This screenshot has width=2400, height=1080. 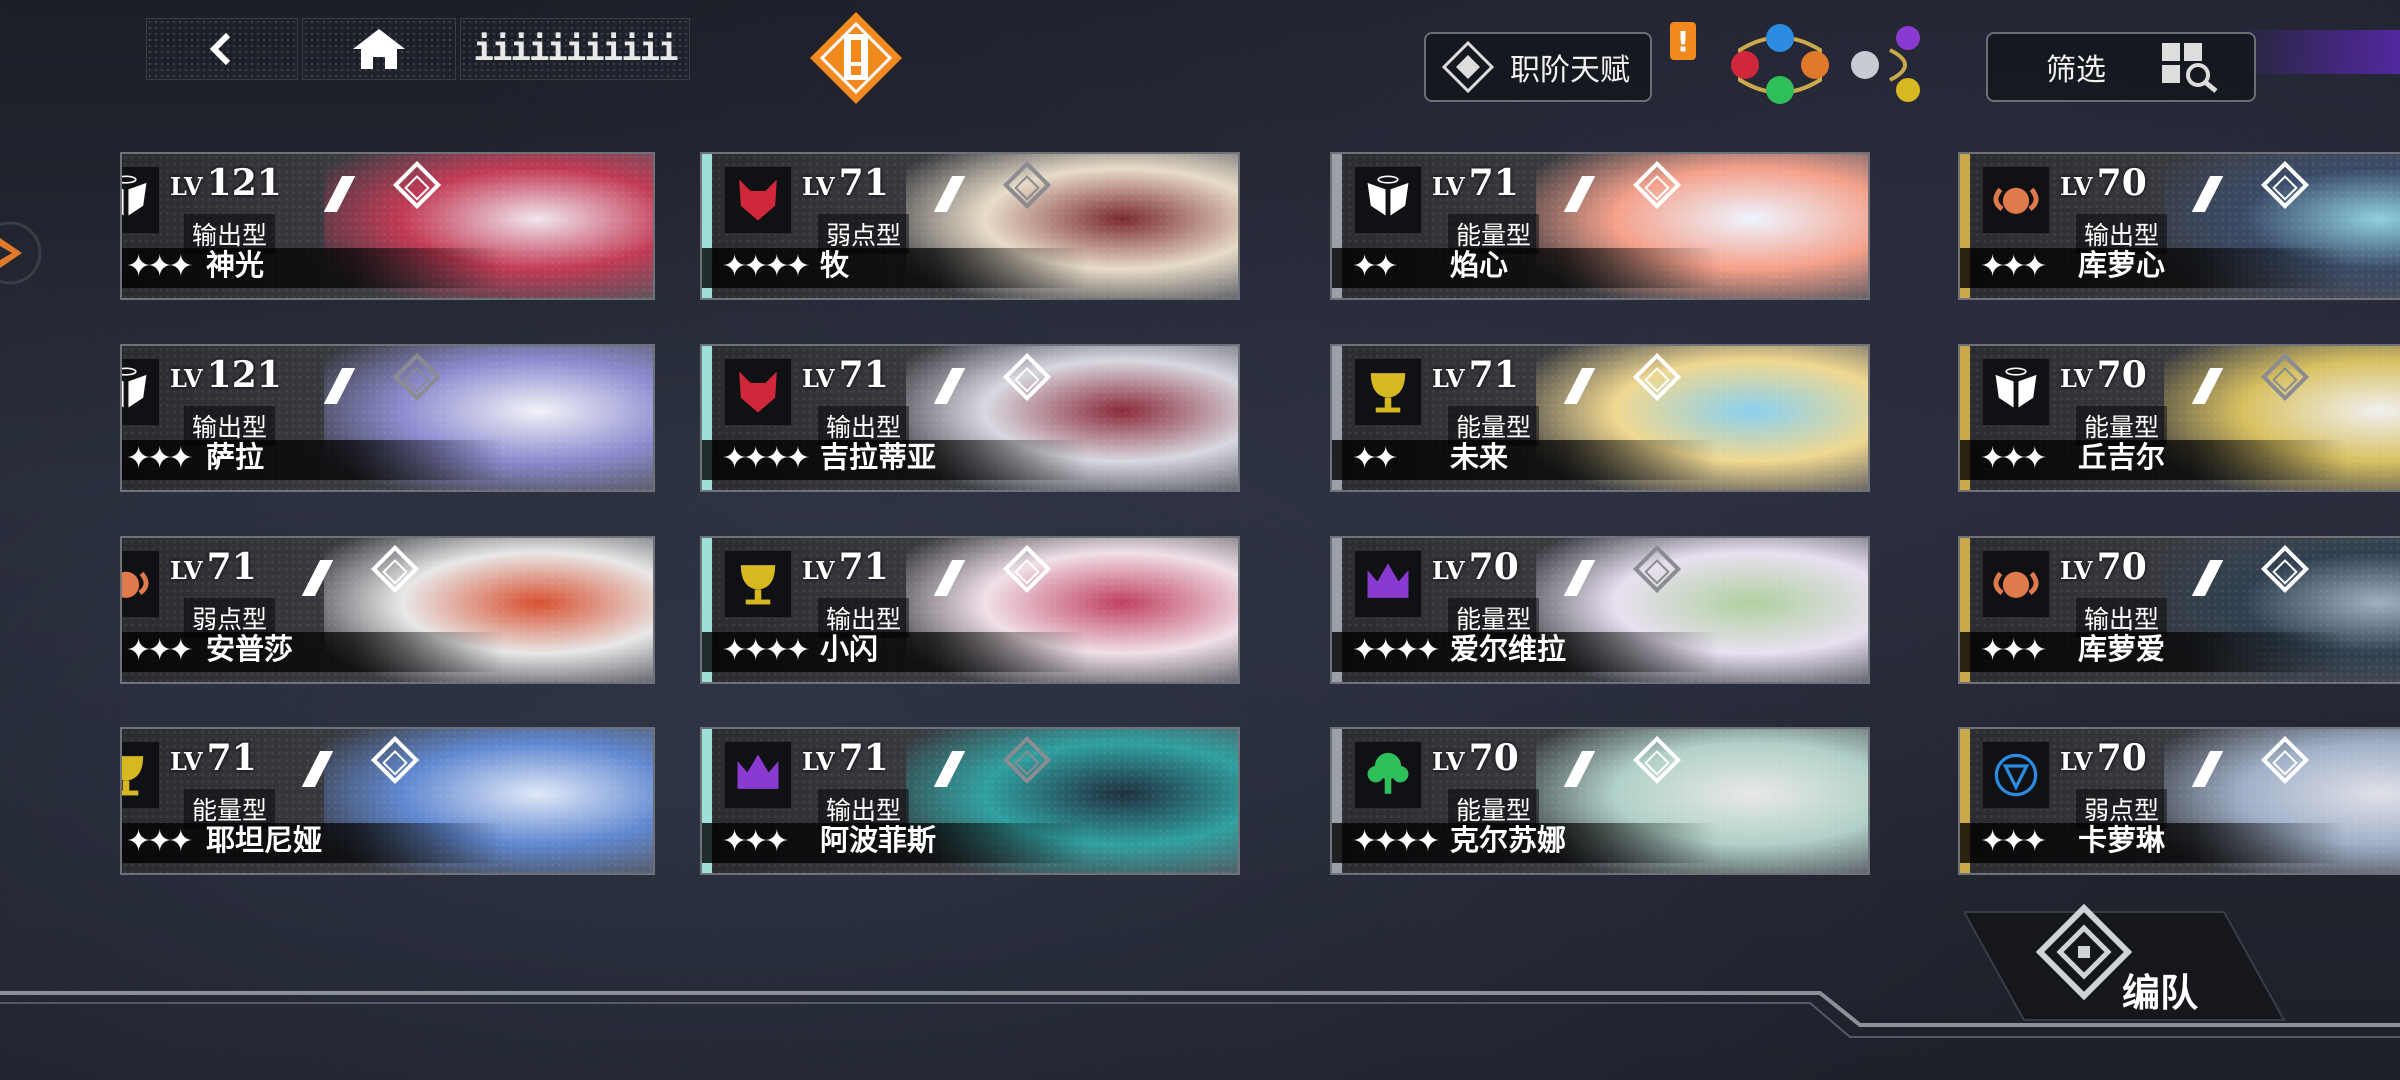 What do you see at coordinates (2016, 775) in the screenshot?
I see `shield-icon` at bounding box center [2016, 775].